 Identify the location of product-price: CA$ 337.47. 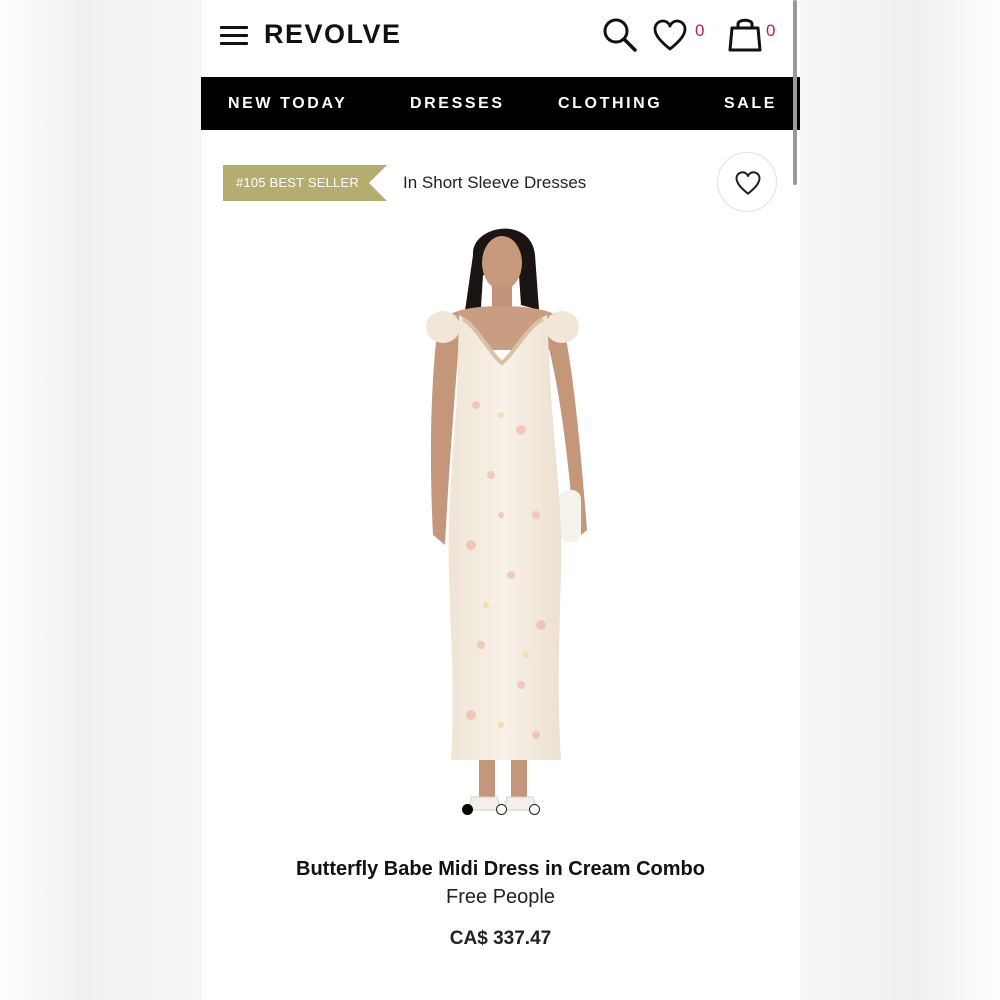
(500, 938).